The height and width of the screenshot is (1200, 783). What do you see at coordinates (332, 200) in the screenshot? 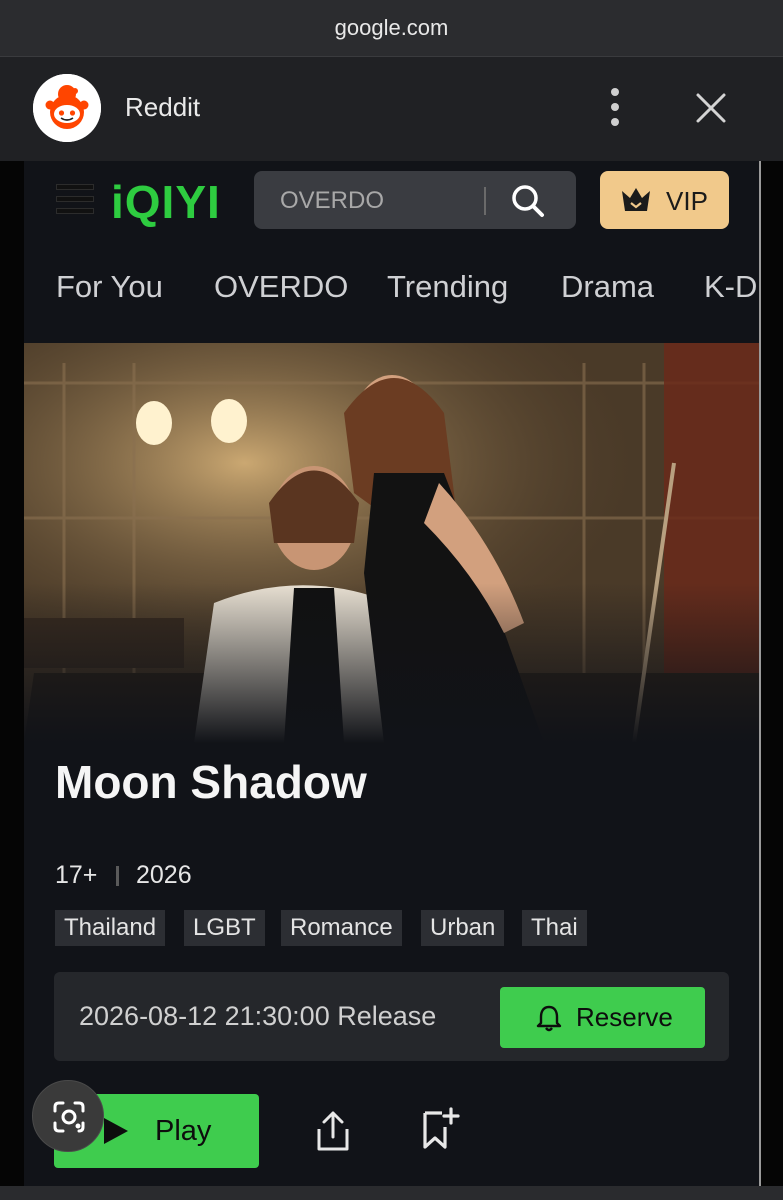
I see `search-placeholder: OVERDO` at bounding box center [332, 200].